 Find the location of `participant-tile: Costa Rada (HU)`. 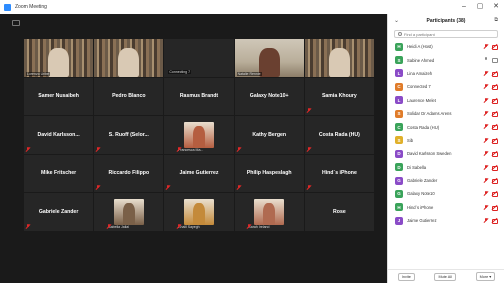

participant-tile: Costa Rada (HU) is located at coordinates (339, 135).